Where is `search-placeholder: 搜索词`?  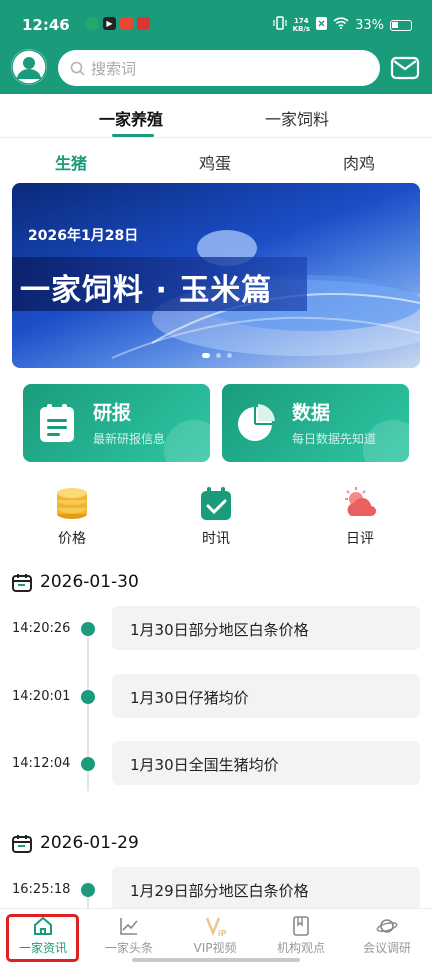 search-placeholder: 搜索词 is located at coordinates (114, 68).